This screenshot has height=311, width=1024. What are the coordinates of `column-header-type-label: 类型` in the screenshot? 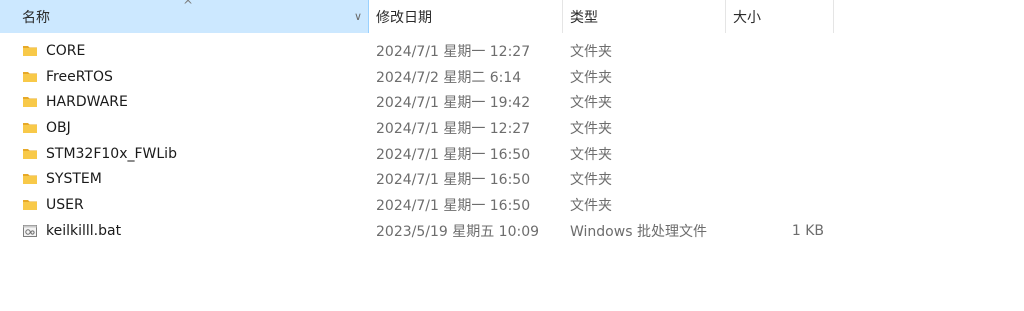 It's located at (584, 17).